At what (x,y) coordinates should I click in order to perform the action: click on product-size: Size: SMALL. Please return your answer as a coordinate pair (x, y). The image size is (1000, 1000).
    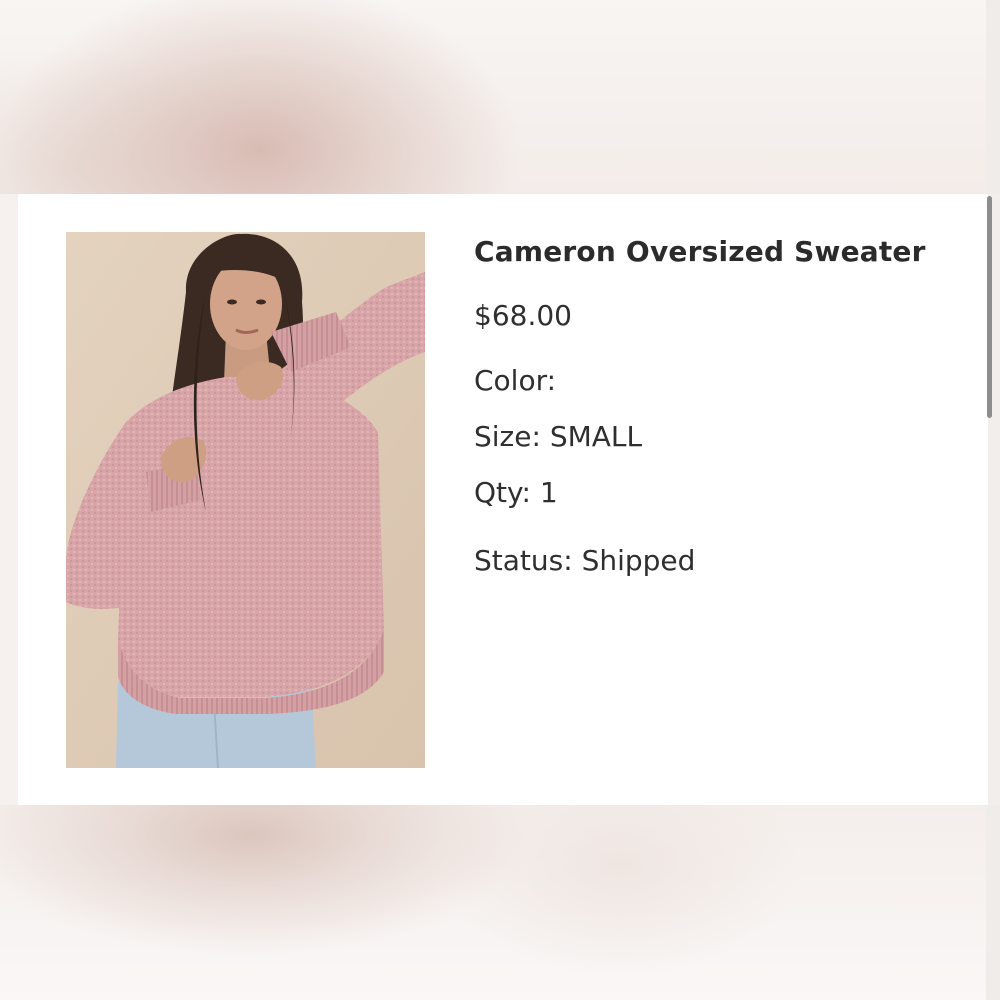
    Looking at the image, I should click on (558, 437).